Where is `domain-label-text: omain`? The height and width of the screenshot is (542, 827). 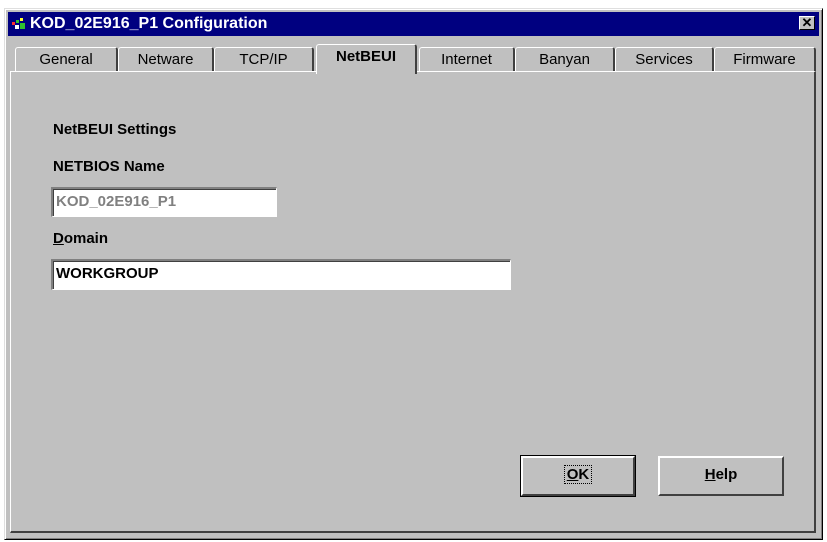
domain-label-text: omain is located at coordinates (86, 238).